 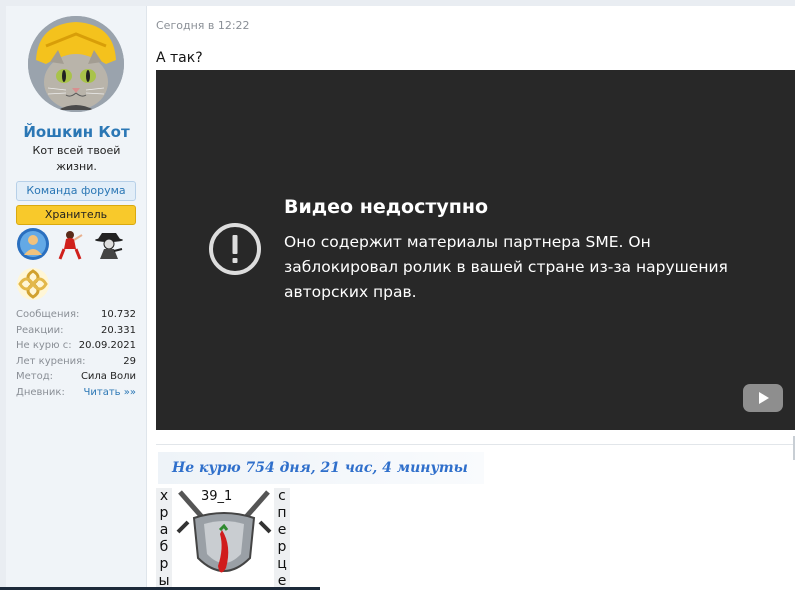 I want to click on vertical-letter: х, so click(x=164, y=496).